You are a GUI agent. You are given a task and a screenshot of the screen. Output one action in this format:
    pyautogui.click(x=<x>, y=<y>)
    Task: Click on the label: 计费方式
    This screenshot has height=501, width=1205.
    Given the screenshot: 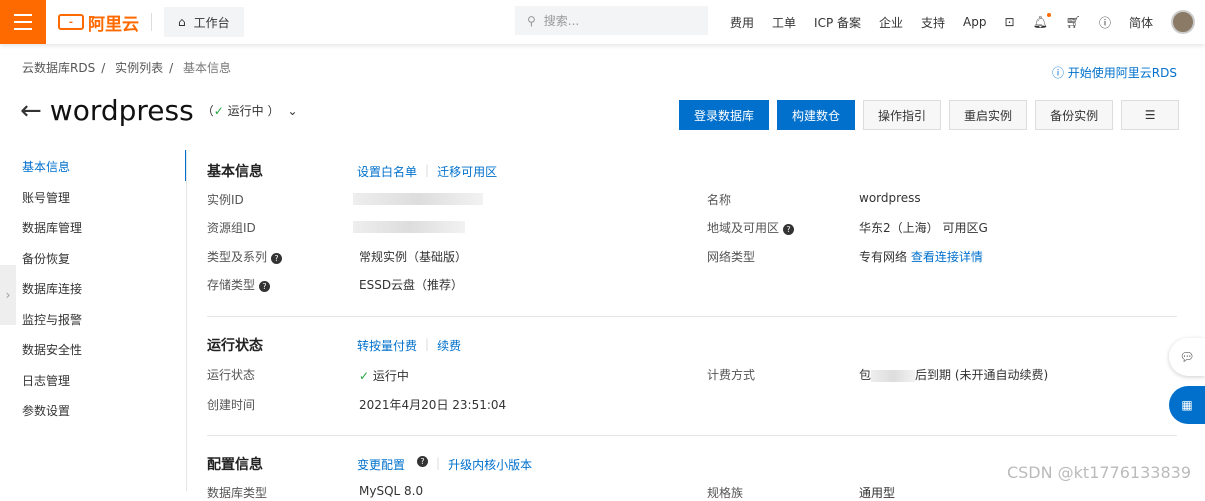 What is the action you would take?
    pyautogui.click(x=731, y=375)
    